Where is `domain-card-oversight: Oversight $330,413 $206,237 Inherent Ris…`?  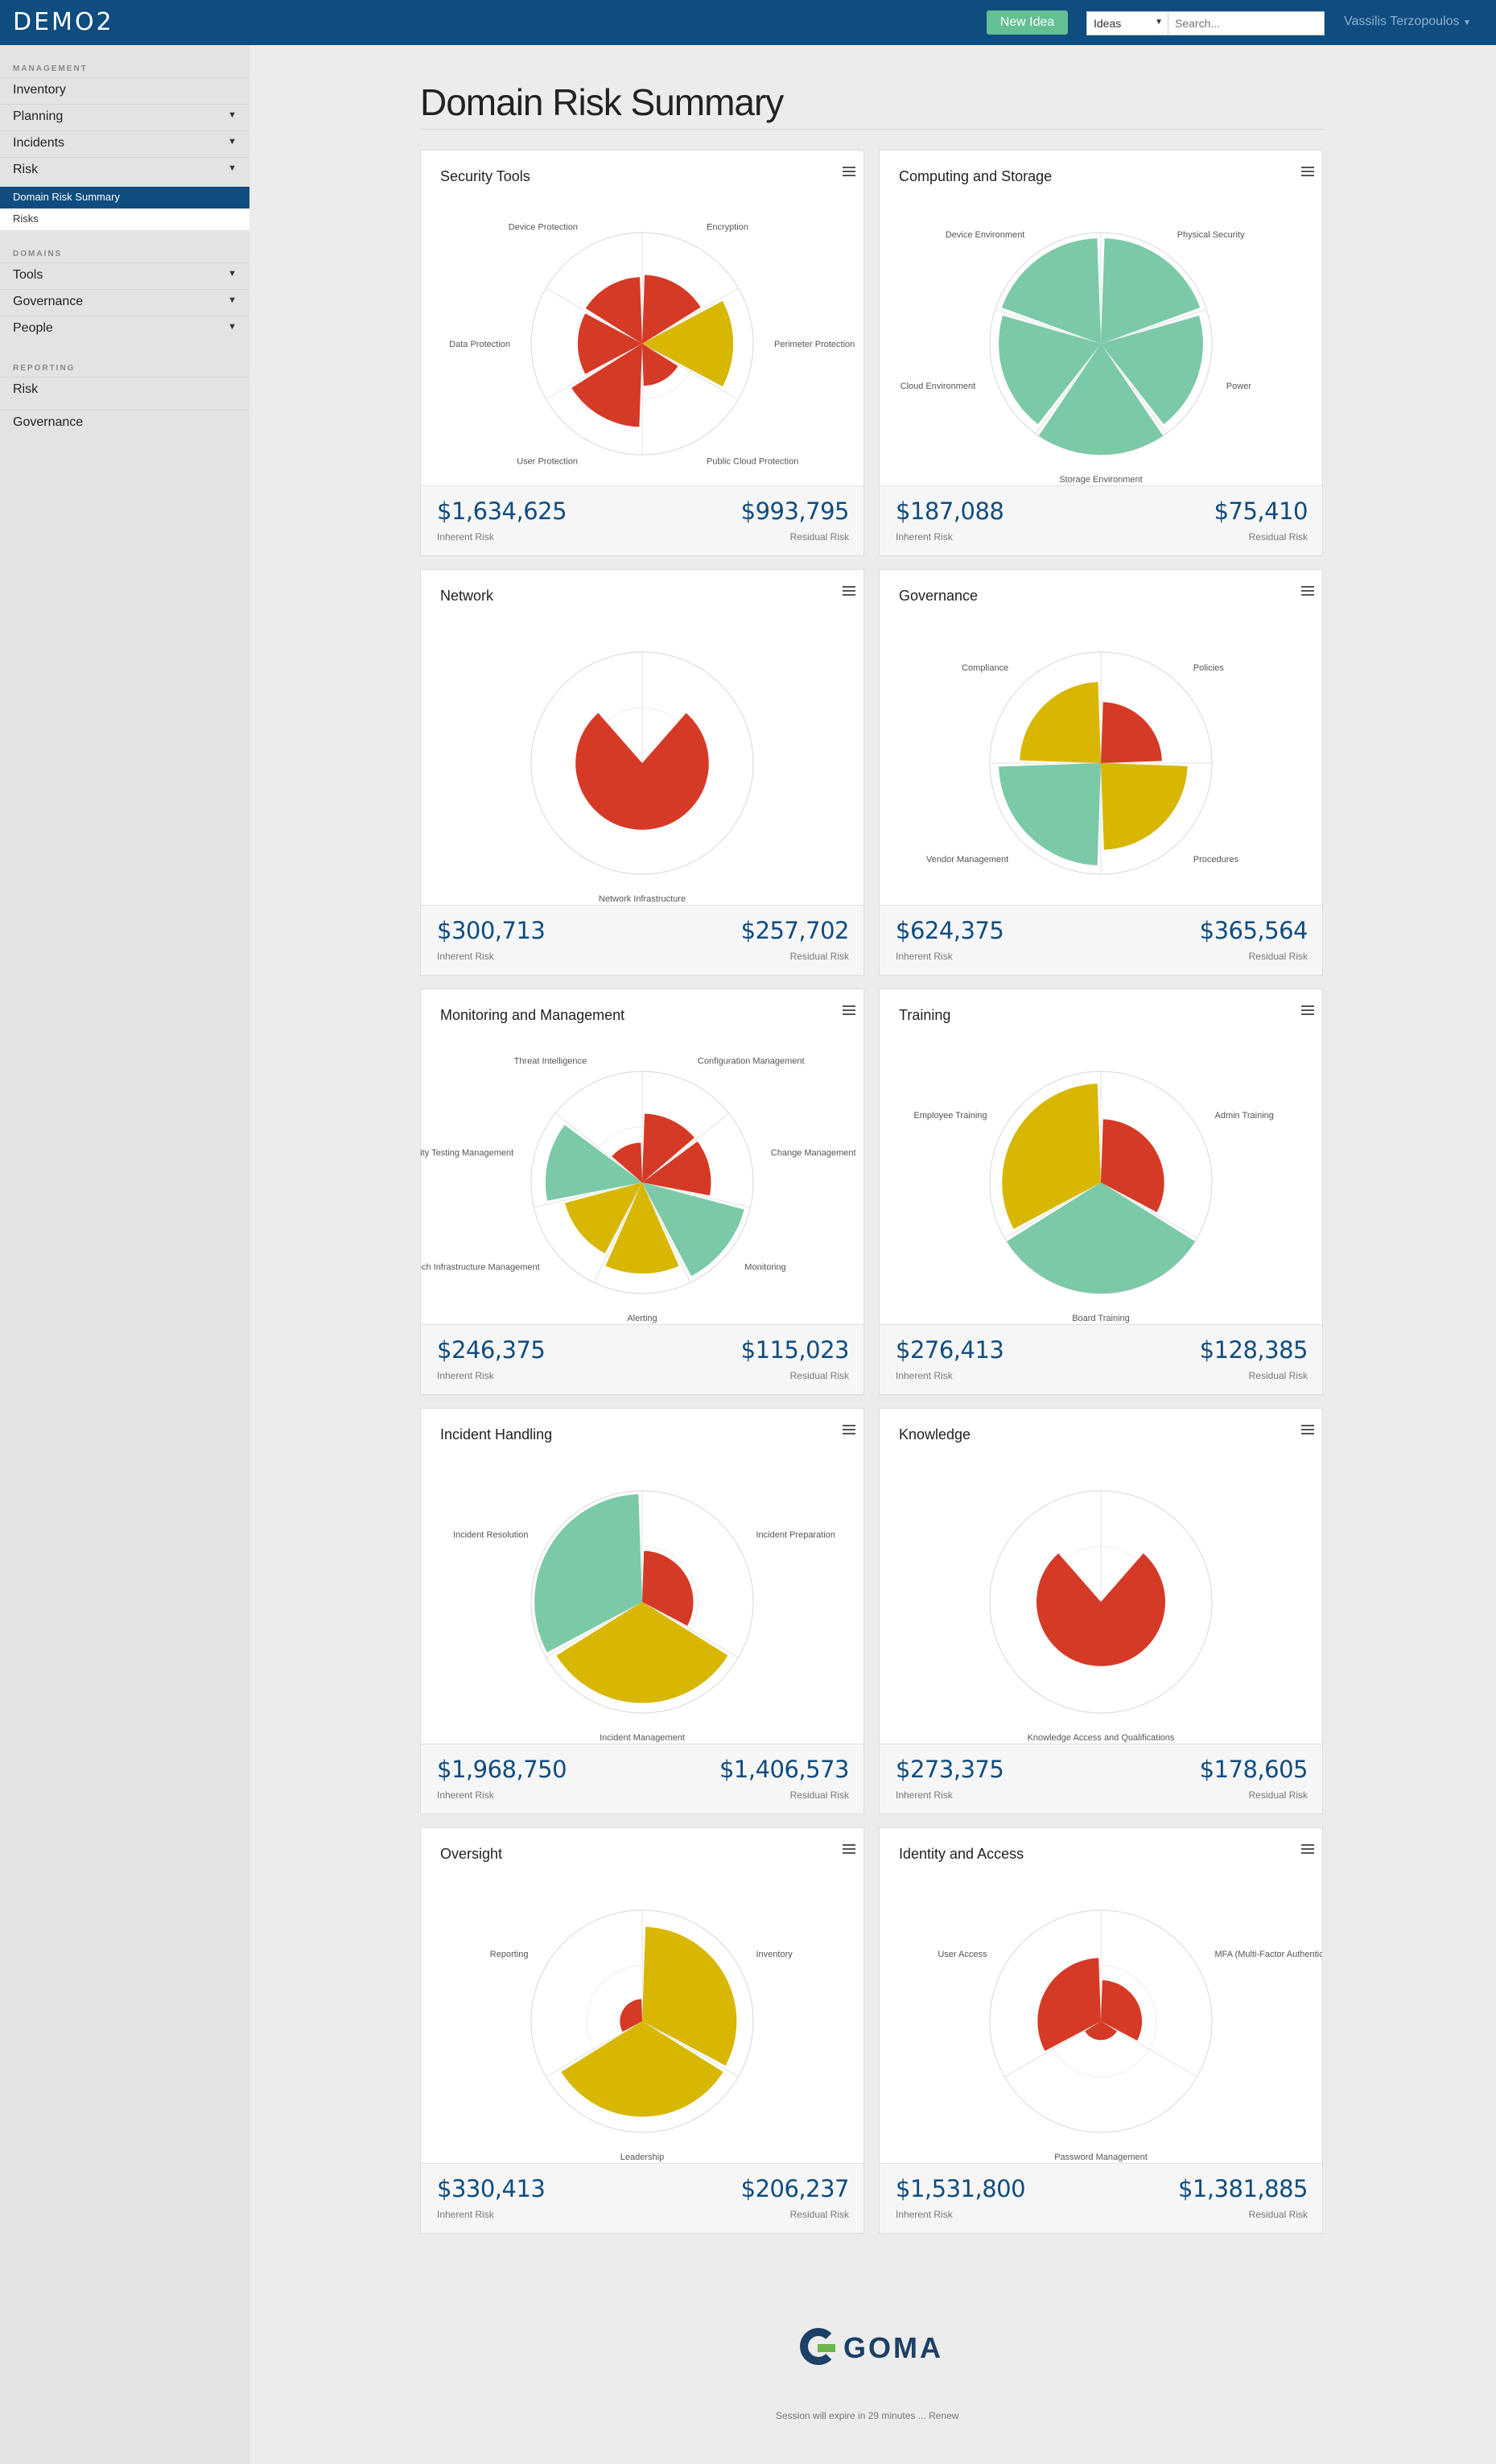 domain-card-oversight: Oversight $330,413 $206,237 Inherent Ris… is located at coordinates (642, 2030).